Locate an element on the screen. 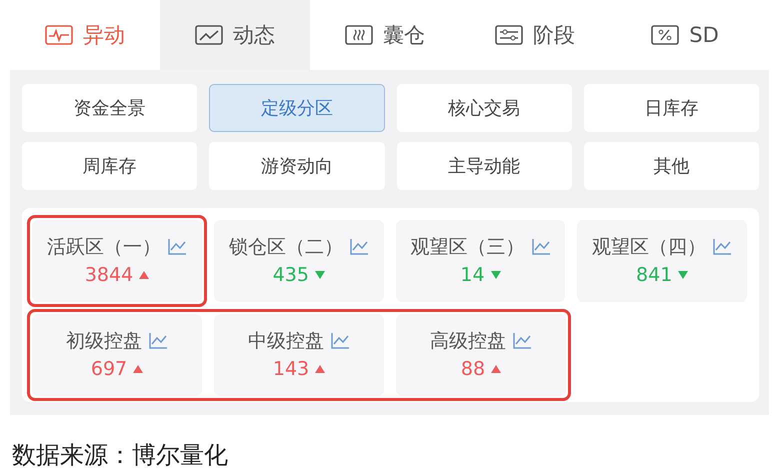  metric-card: 锁仓区（二） 435 is located at coordinates (299, 261).